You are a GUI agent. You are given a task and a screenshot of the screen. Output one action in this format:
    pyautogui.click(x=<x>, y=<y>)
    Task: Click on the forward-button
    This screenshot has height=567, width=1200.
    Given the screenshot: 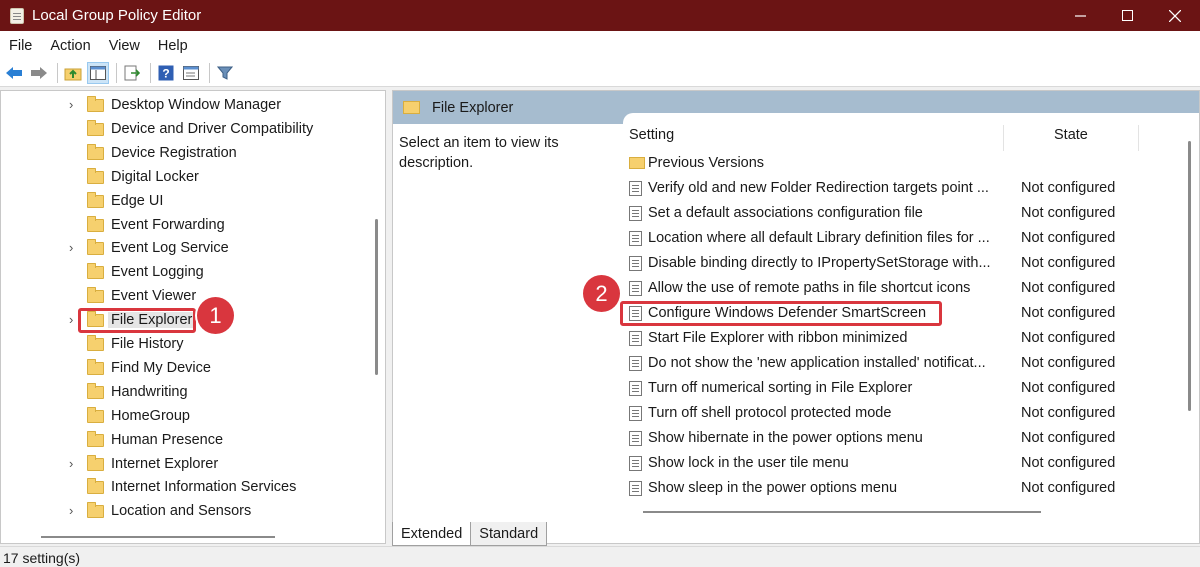 What is the action you would take?
    pyautogui.click(x=39, y=73)
    